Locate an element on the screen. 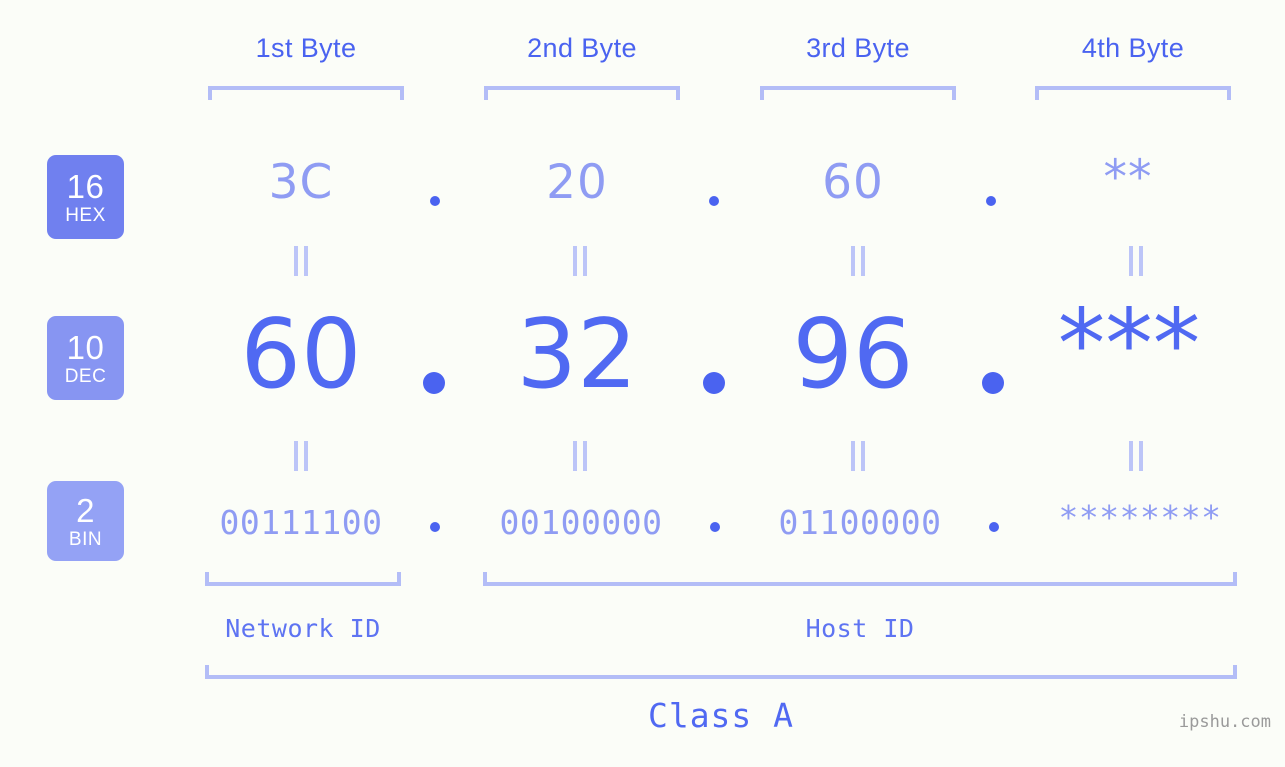  watermark: ipshu.com is located at coordinates (1224, 722).